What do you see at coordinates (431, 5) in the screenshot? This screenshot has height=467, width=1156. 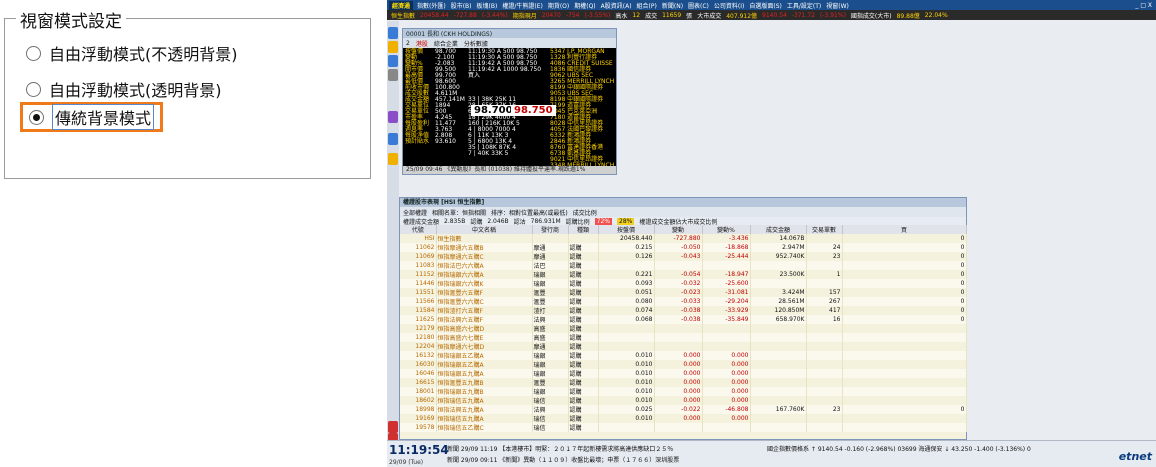 I see `menu-item: 指數(外匯)` at bounding box center [431, 5].